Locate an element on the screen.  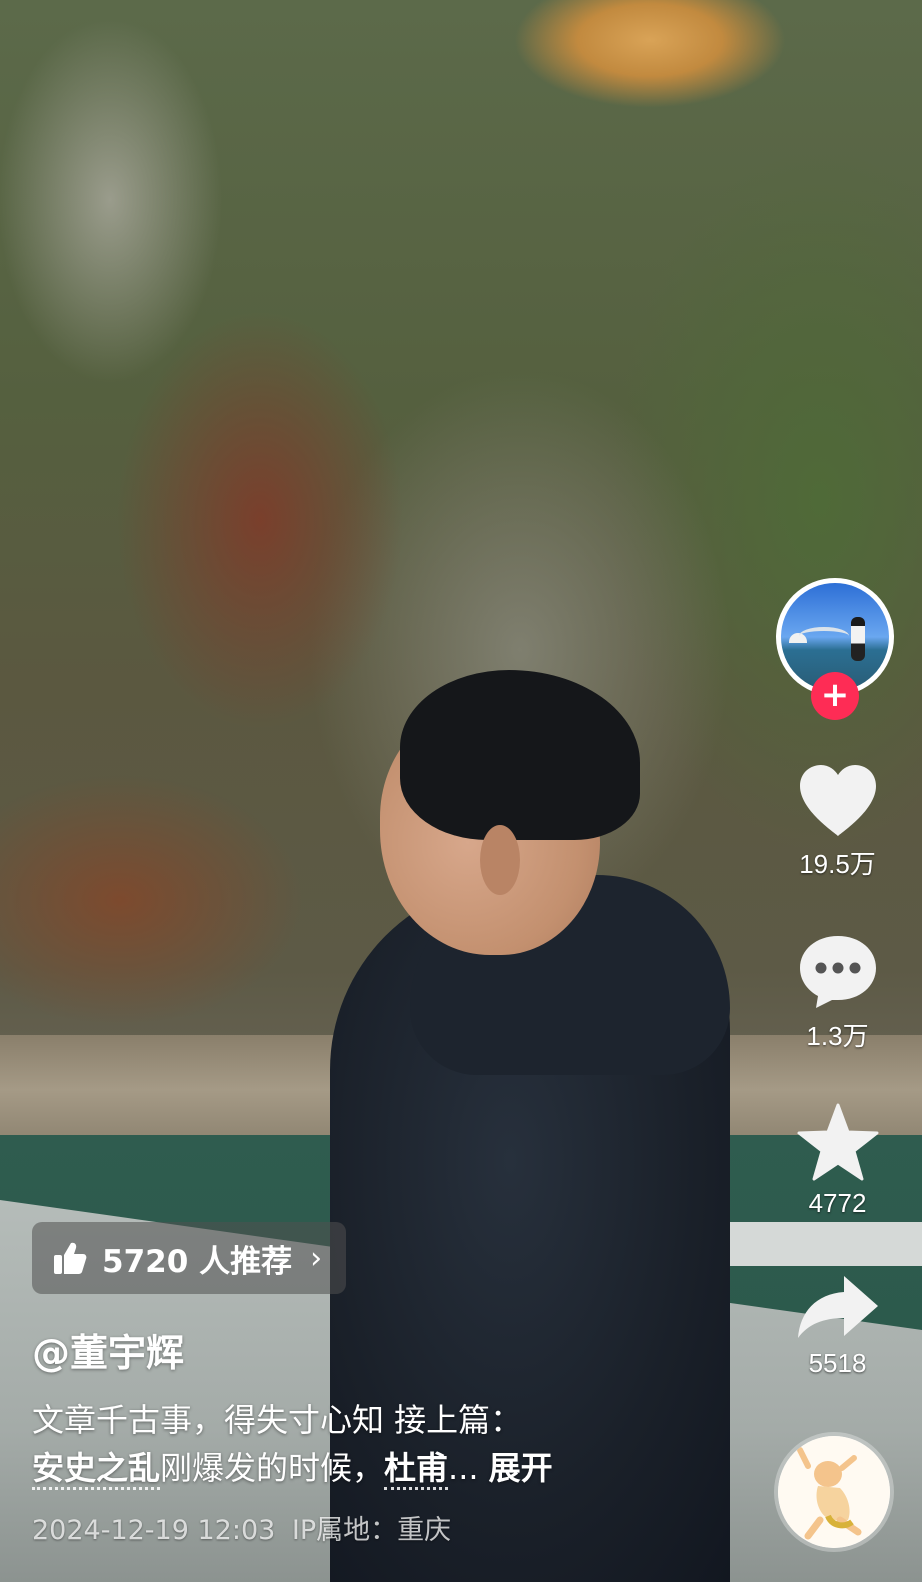
comment-button: 1.3万 is located at coordinates (837, 992).